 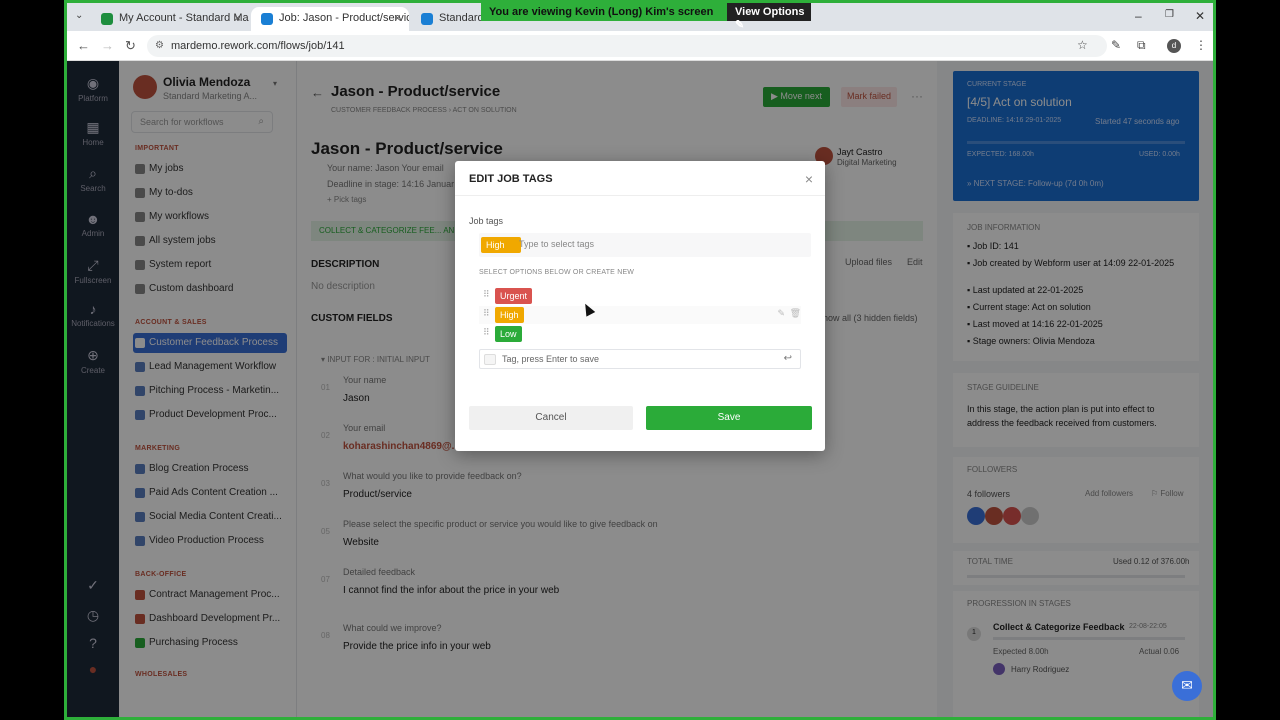 I want to click on new-tag-input: Tag, press Enter to save ↩, so click(x=640, y=359).